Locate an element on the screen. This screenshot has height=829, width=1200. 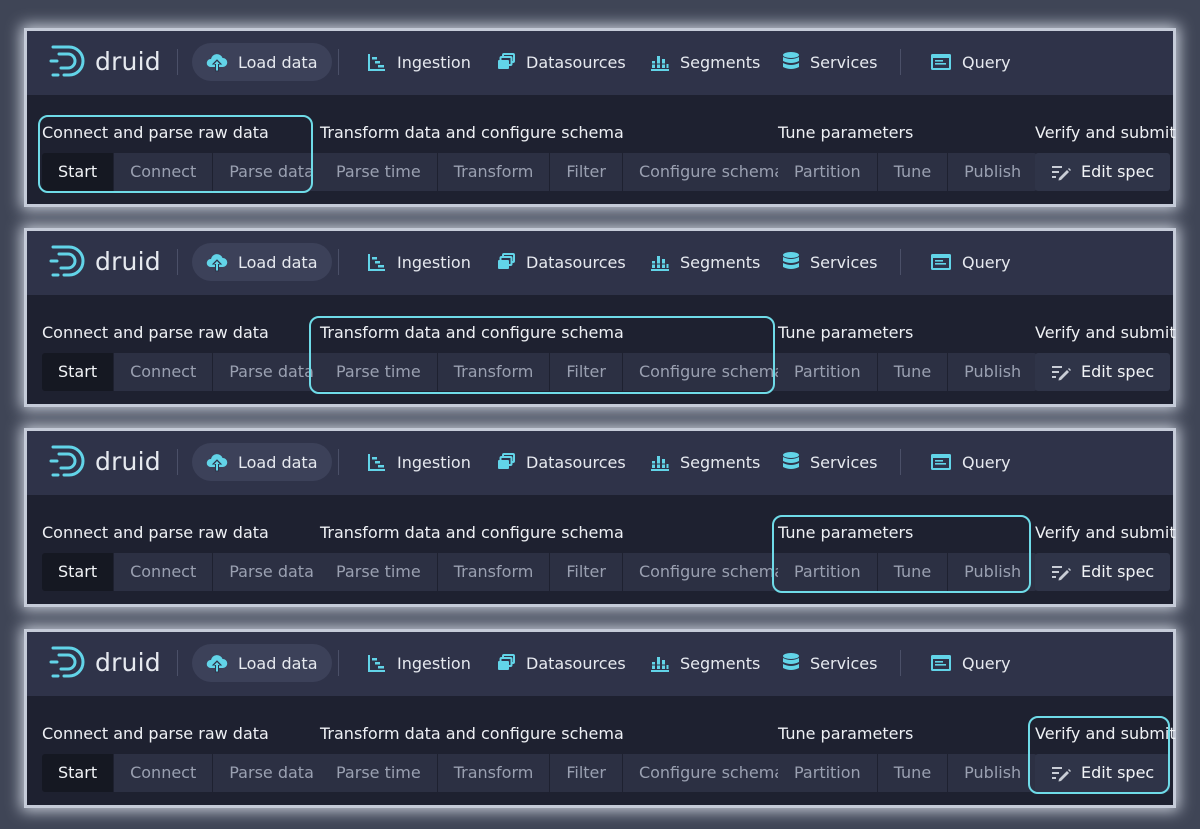
step-group-title: Verify and submit is located at coordinates (1105, 332).